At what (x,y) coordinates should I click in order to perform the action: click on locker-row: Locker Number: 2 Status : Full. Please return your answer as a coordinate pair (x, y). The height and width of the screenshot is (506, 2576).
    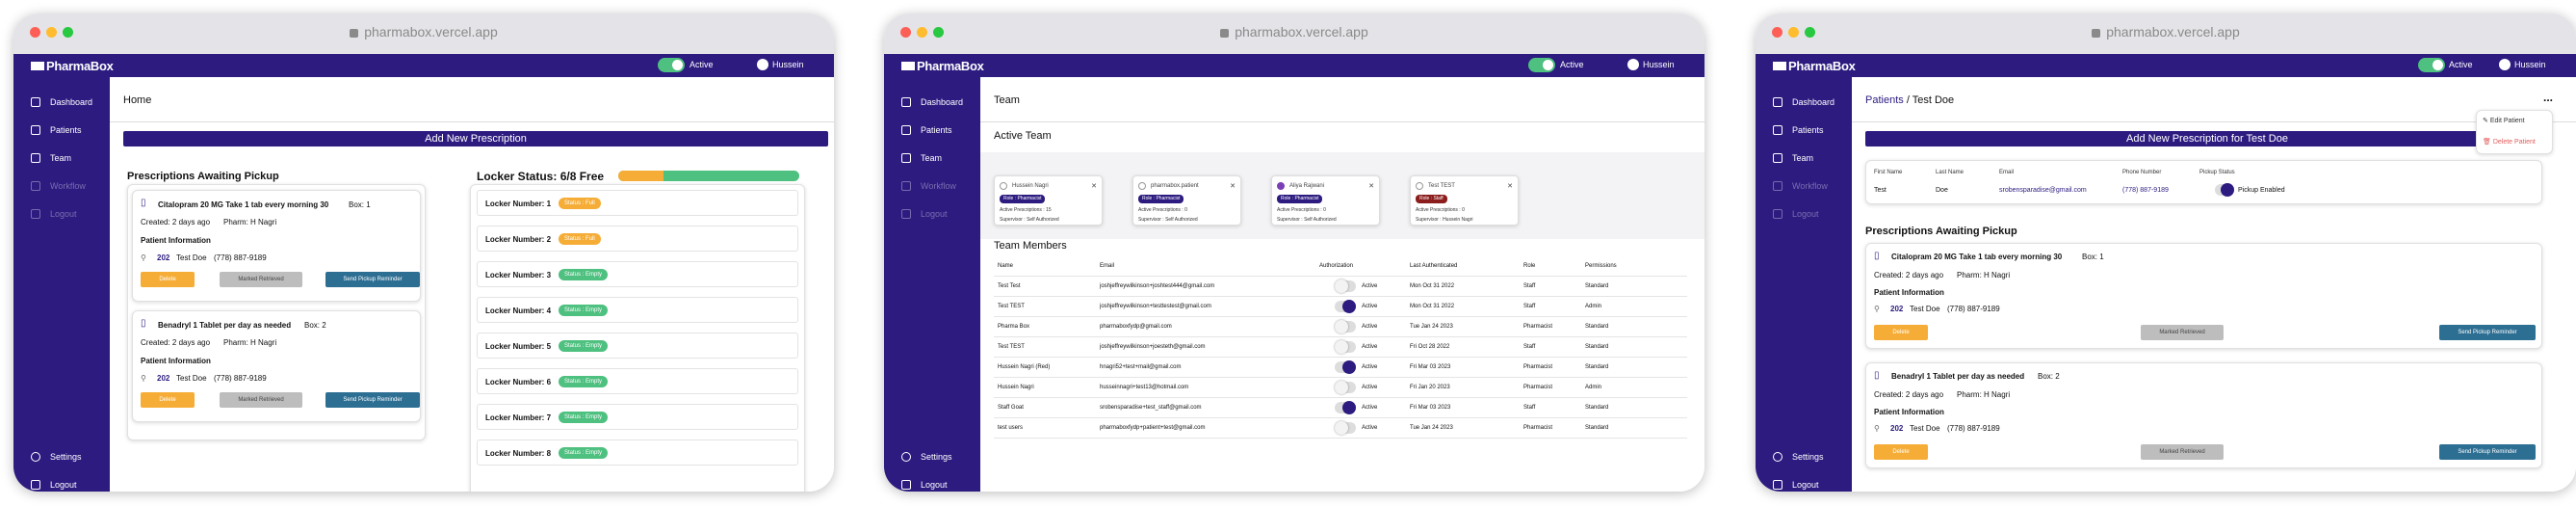
    Looking at the image, I should click on (637, 239).